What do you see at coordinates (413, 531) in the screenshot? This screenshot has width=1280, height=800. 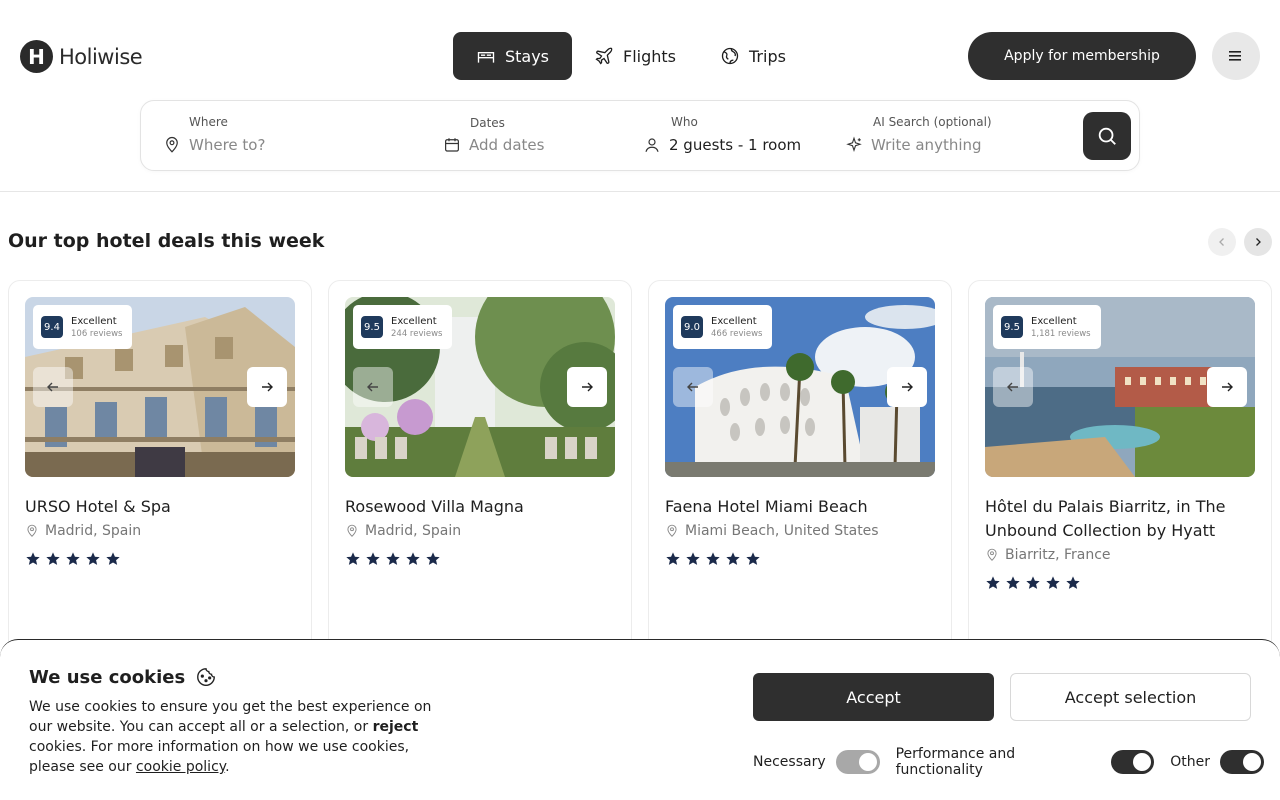 I see `location-text: Madrid, Spain` at bounding box center [413, 531].